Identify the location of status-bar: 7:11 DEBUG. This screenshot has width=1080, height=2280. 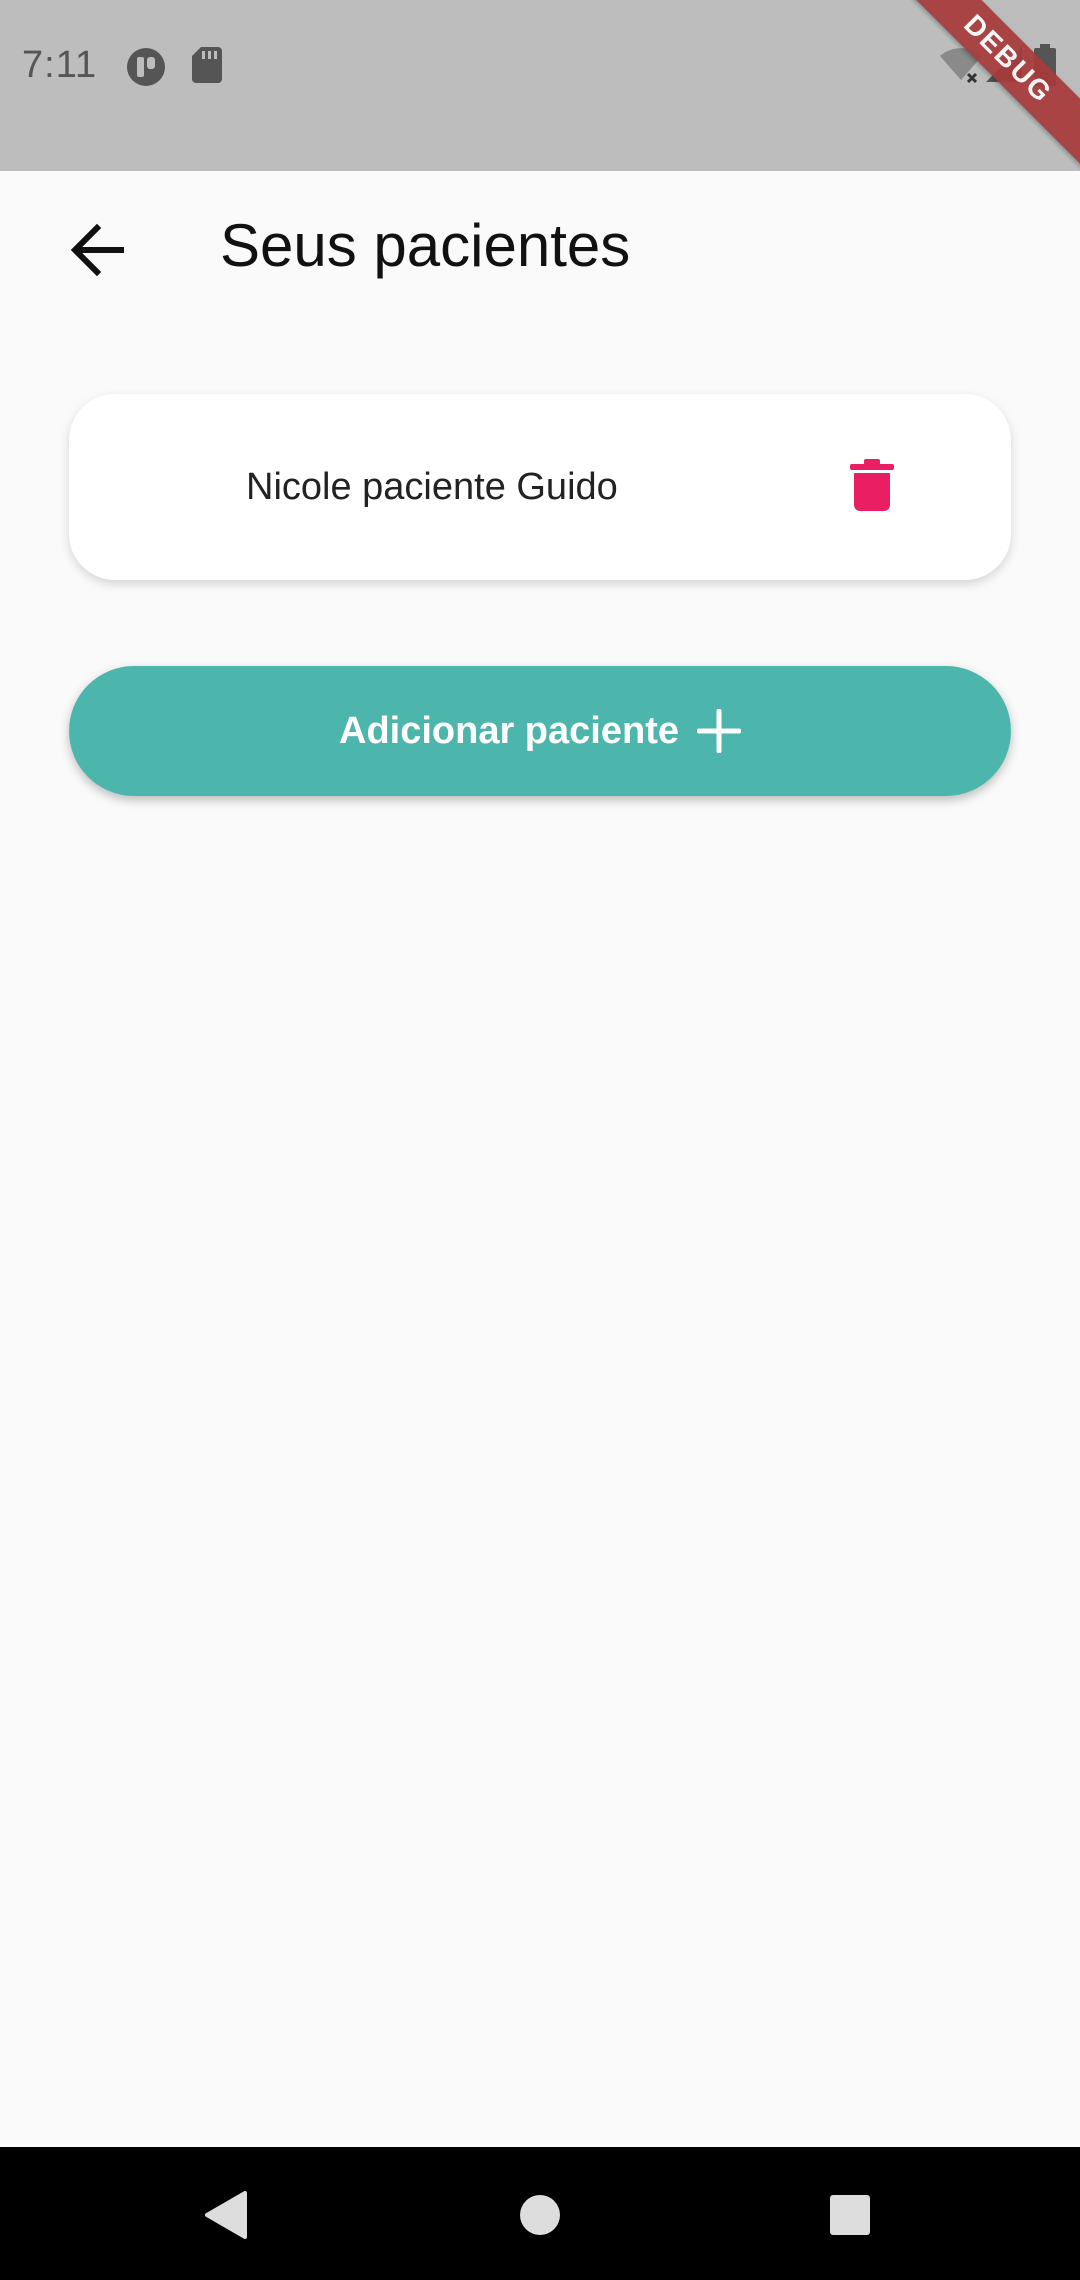
(540, 85).